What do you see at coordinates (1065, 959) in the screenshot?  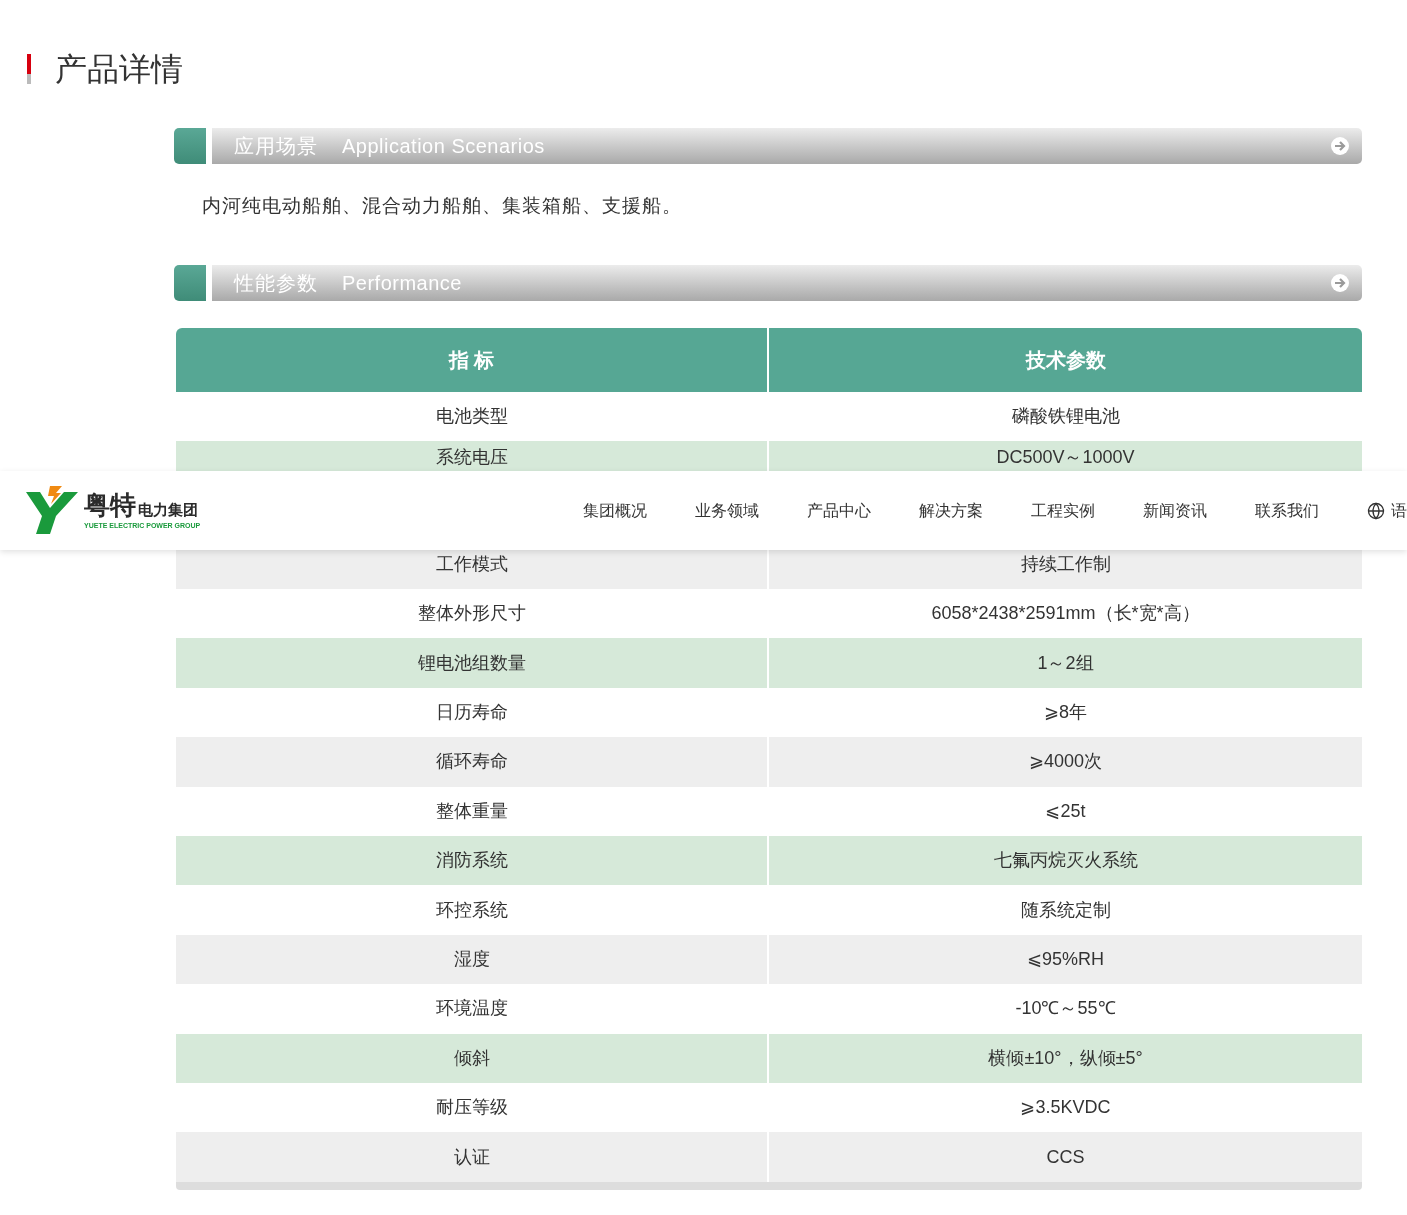 I see `table-cell-text: ⩽95%RH` at bounding box center [1065, 959].